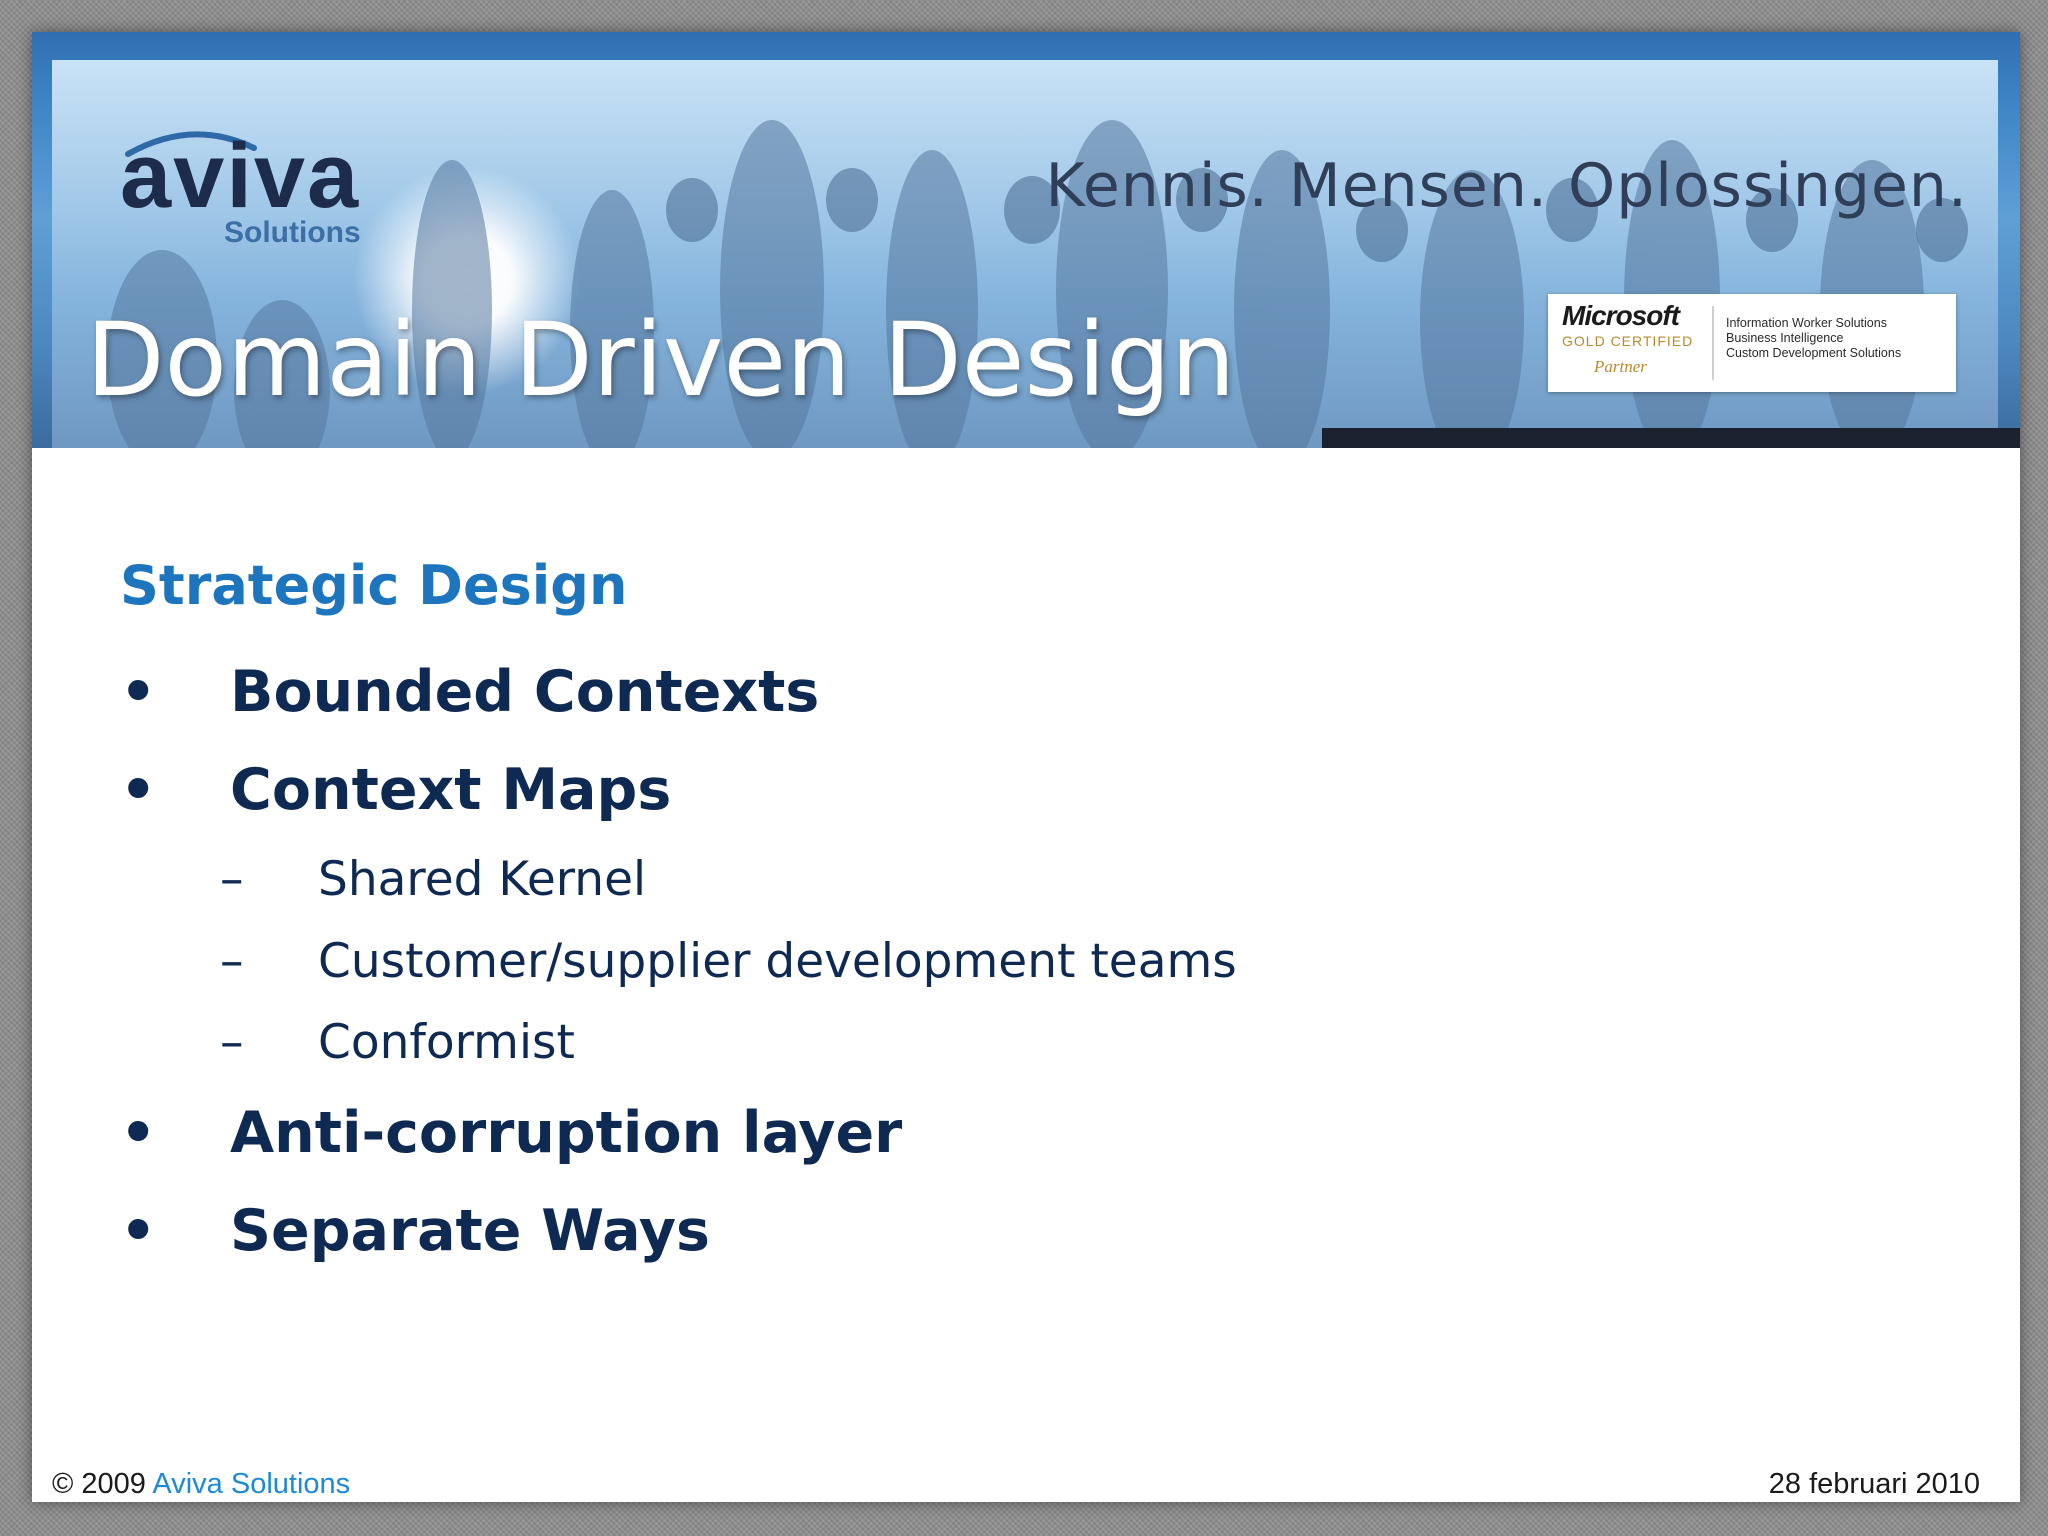  I want to click on badge-competency: Information Worker Solutions, so click(1806, 323).